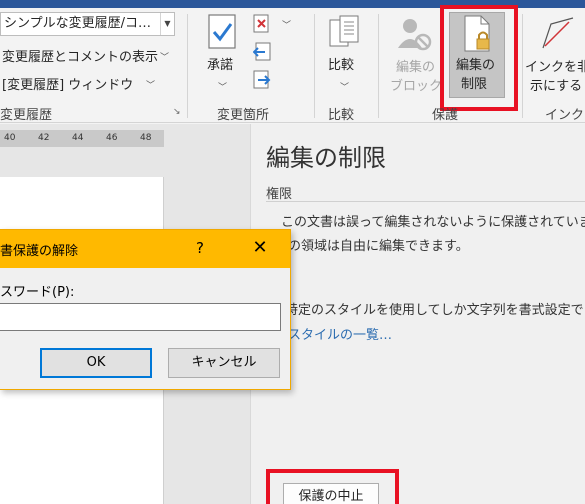  Describe the element at coordinates (260, 249) in the screenshot. I see `close-icon: ✕` at that location.